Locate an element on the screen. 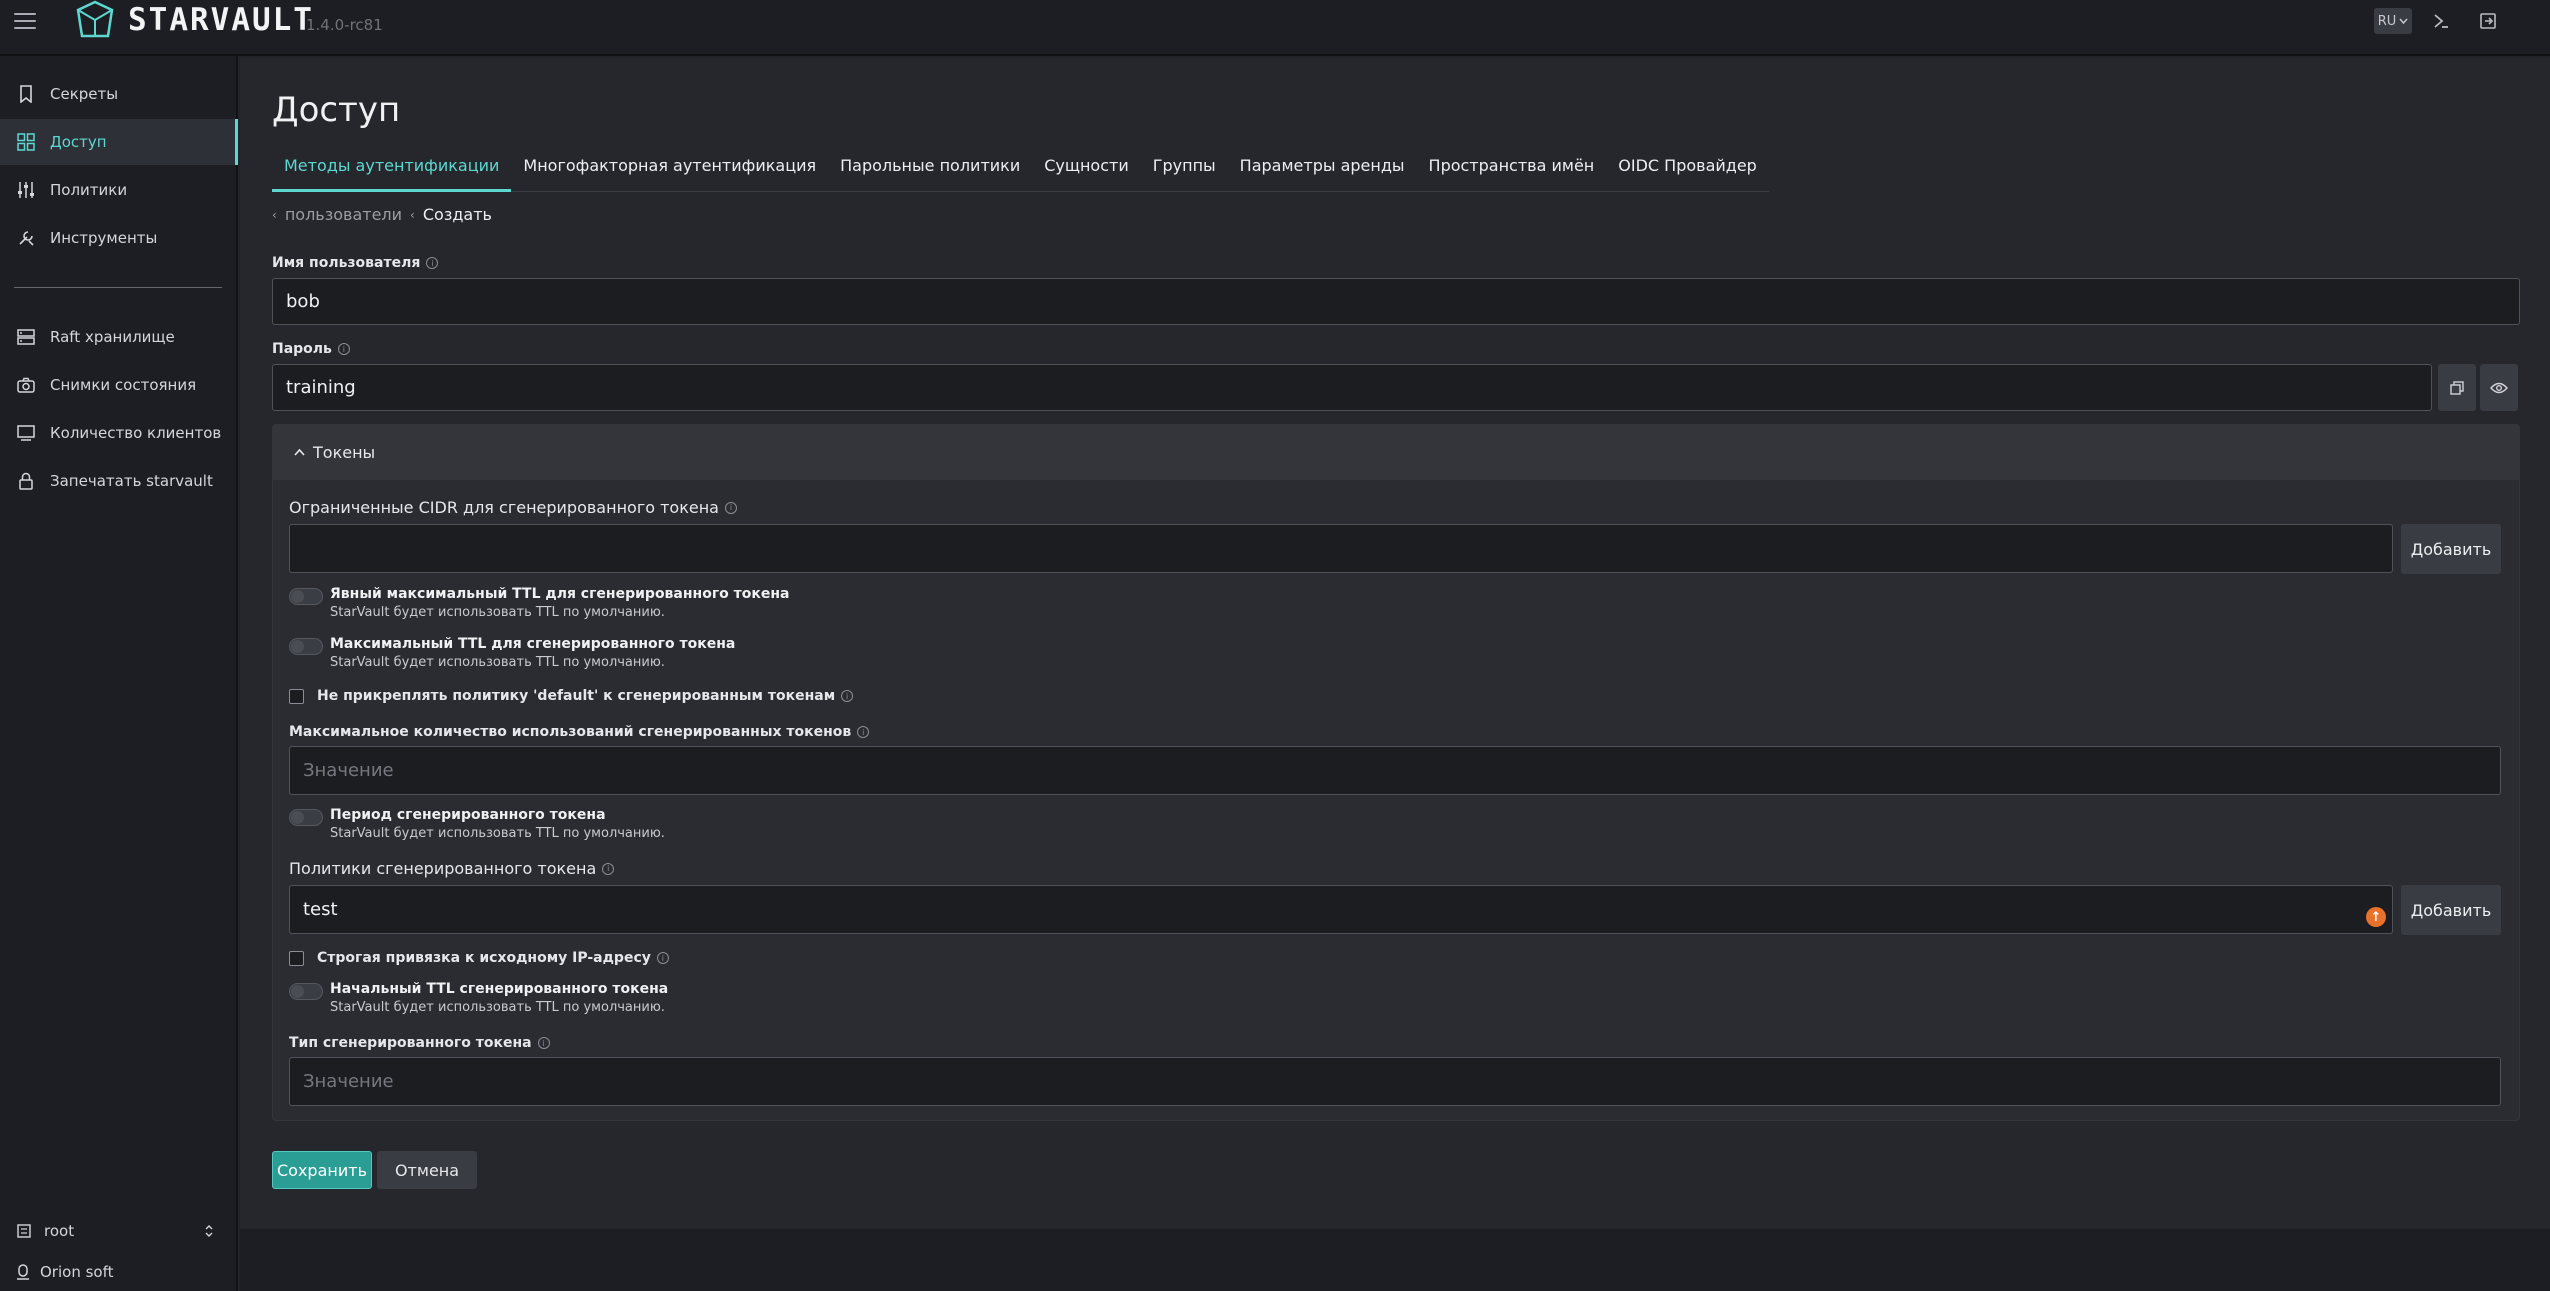  logout-icon is located at coordinates (2488, 21).